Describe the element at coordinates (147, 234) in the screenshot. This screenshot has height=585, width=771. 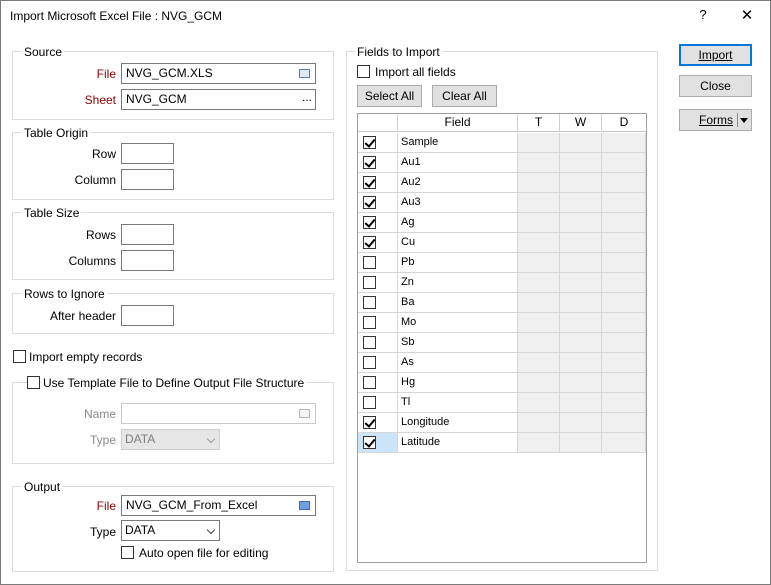
I see `rows-input` at that location.